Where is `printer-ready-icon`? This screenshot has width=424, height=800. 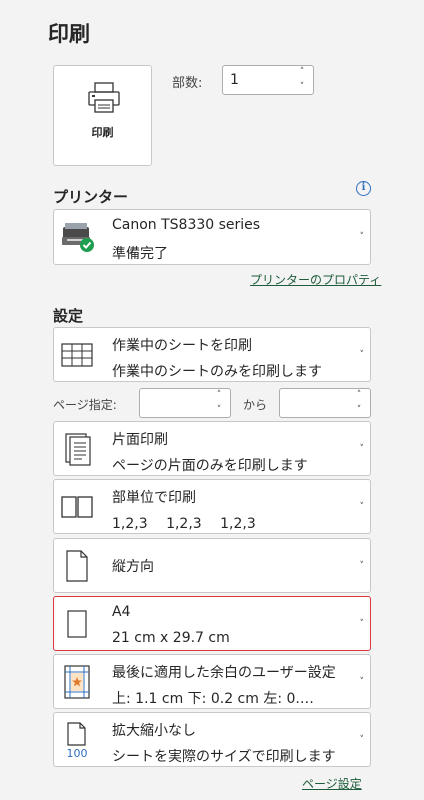 printer-ready-icon is located at coordinates (78, 237).